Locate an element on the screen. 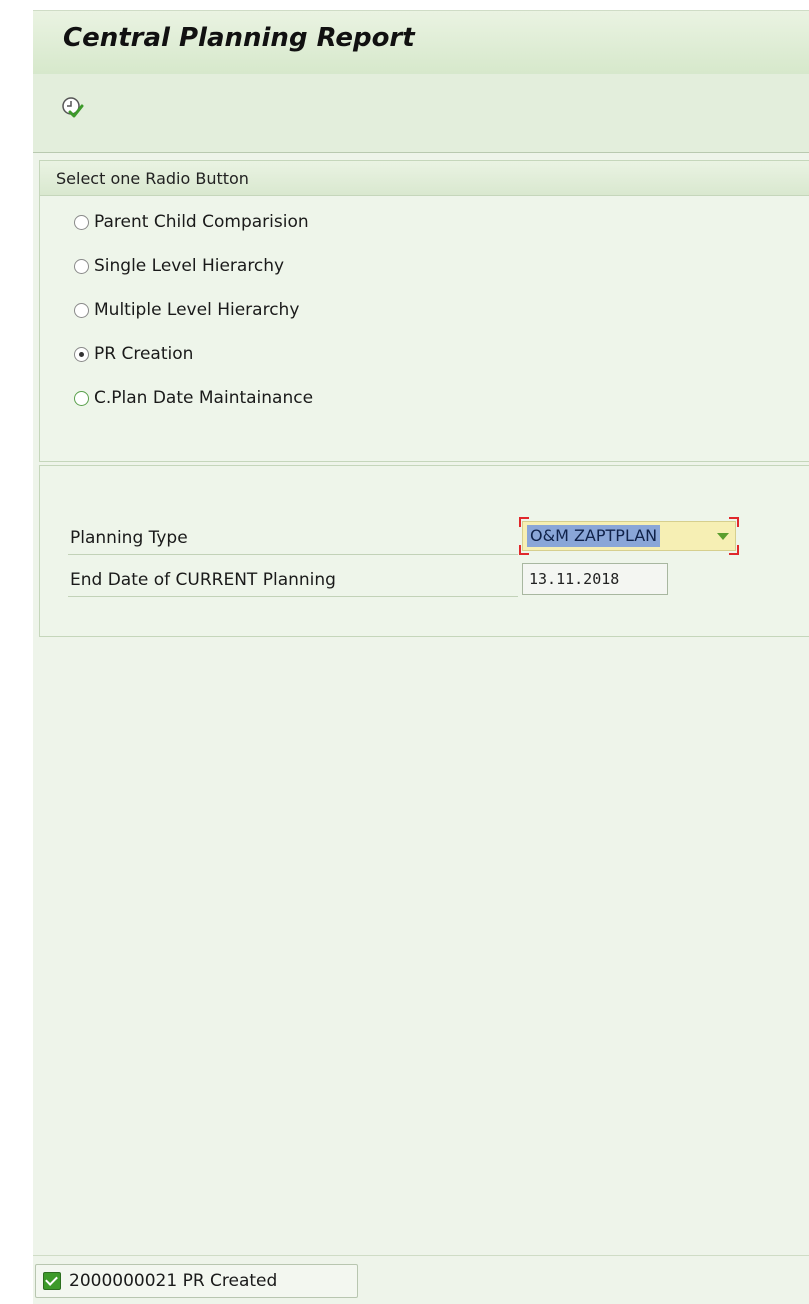 The height and width of the screenshot is (1304, 809). end-date-label: End Date of CURRENT Planning is located at coordinates (203, 580).